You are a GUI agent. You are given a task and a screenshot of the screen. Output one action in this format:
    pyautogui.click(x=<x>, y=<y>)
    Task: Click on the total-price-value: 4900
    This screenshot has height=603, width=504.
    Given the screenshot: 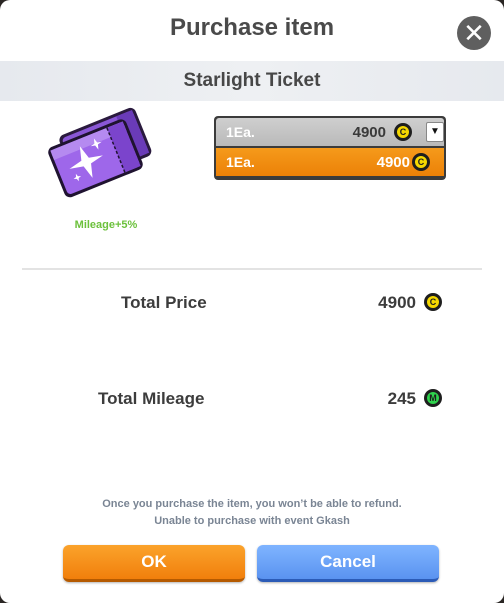 What is the action you would take?
    pyautogui.click(x=397, y=302)
    